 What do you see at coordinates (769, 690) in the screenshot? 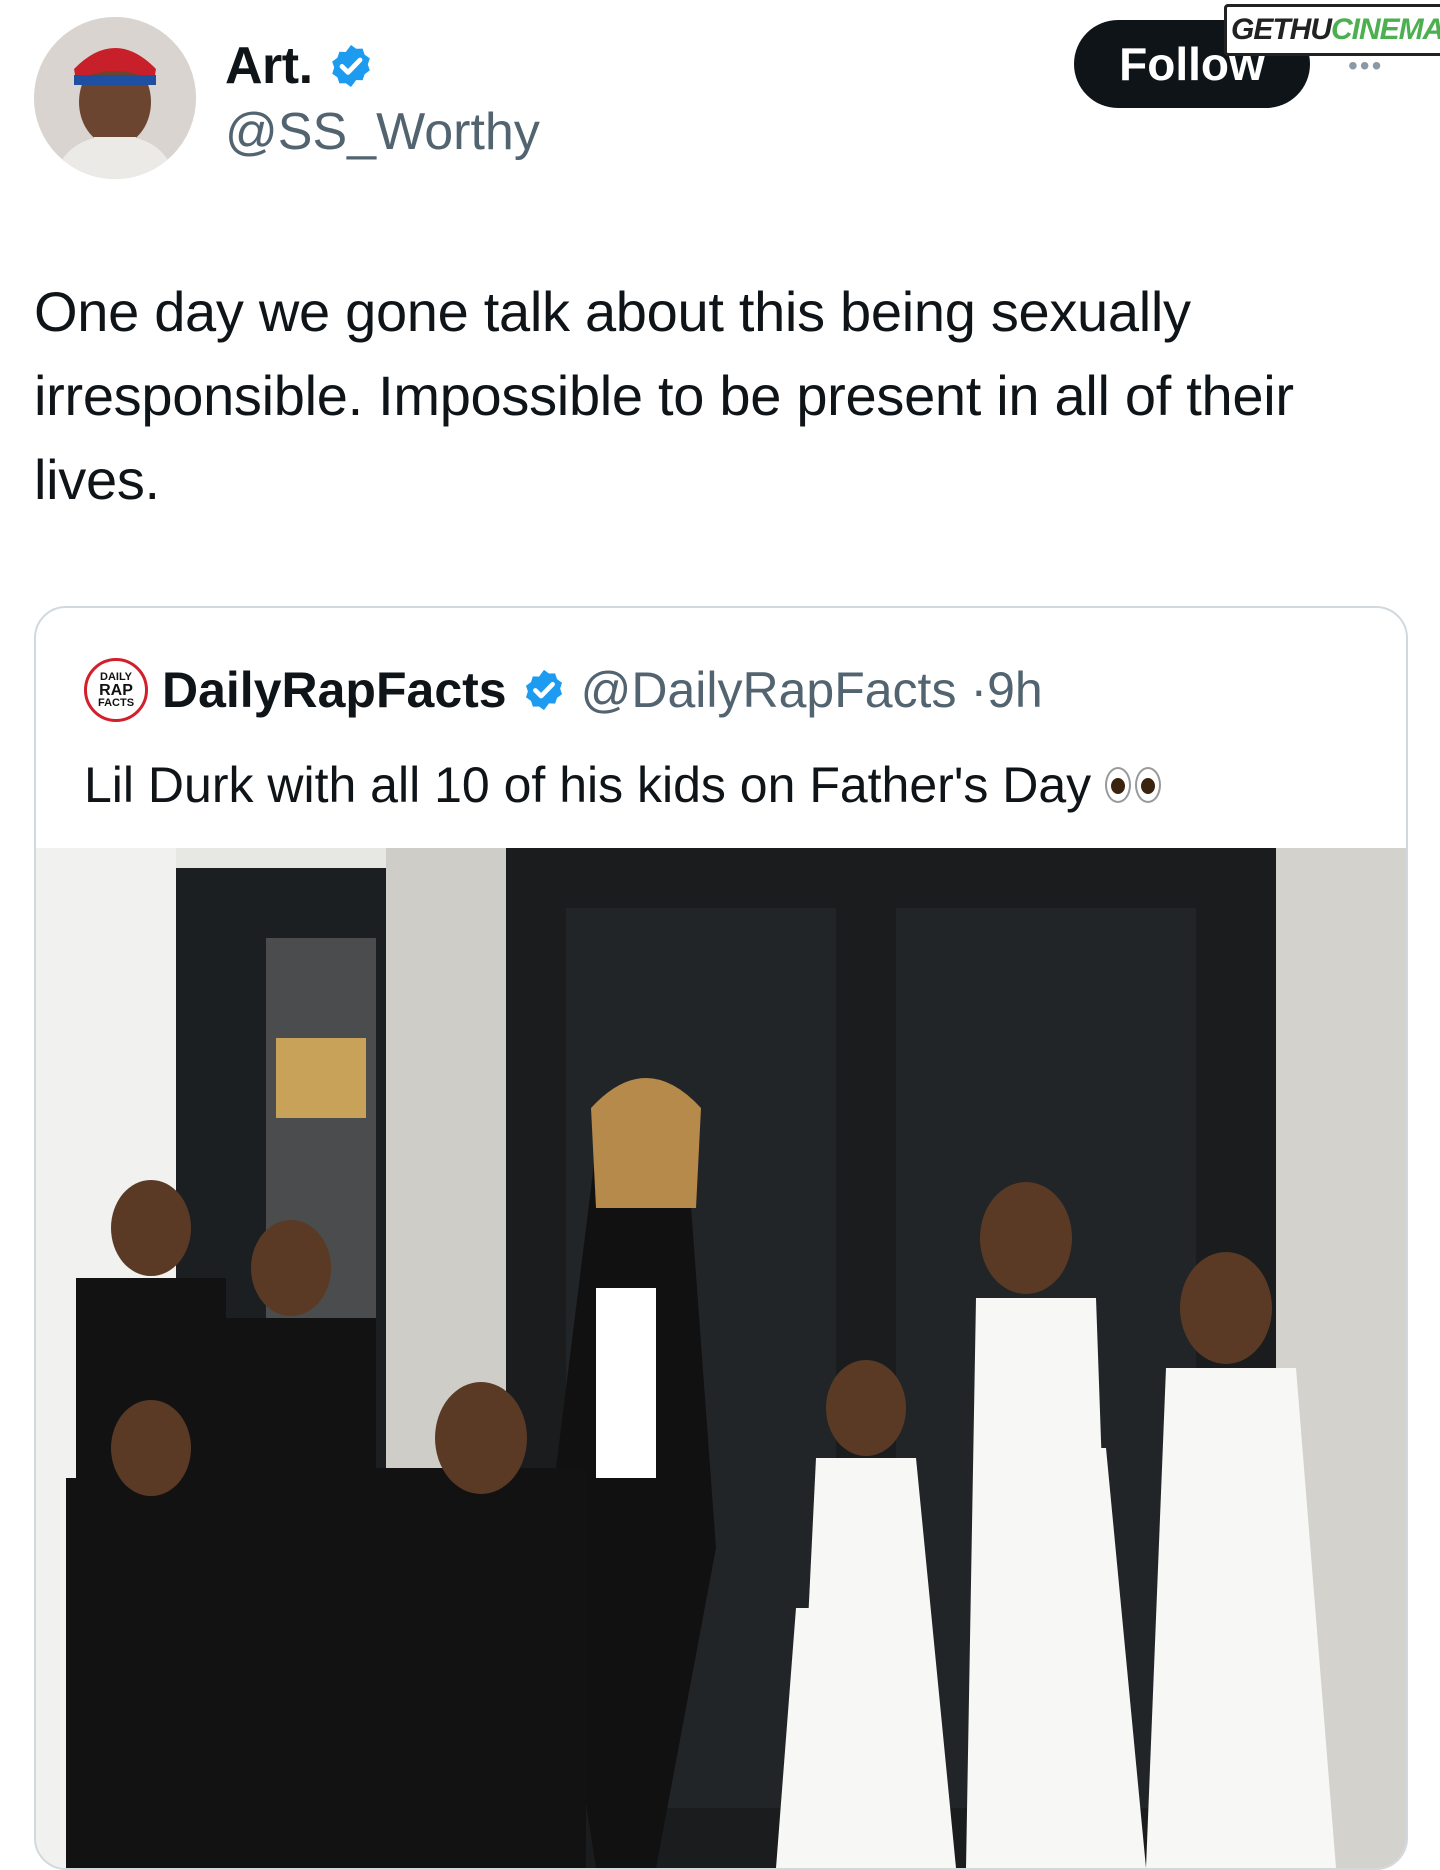
I see `quoted-author-handle: @DailyRapFacts` at bounding box center [769, 690].